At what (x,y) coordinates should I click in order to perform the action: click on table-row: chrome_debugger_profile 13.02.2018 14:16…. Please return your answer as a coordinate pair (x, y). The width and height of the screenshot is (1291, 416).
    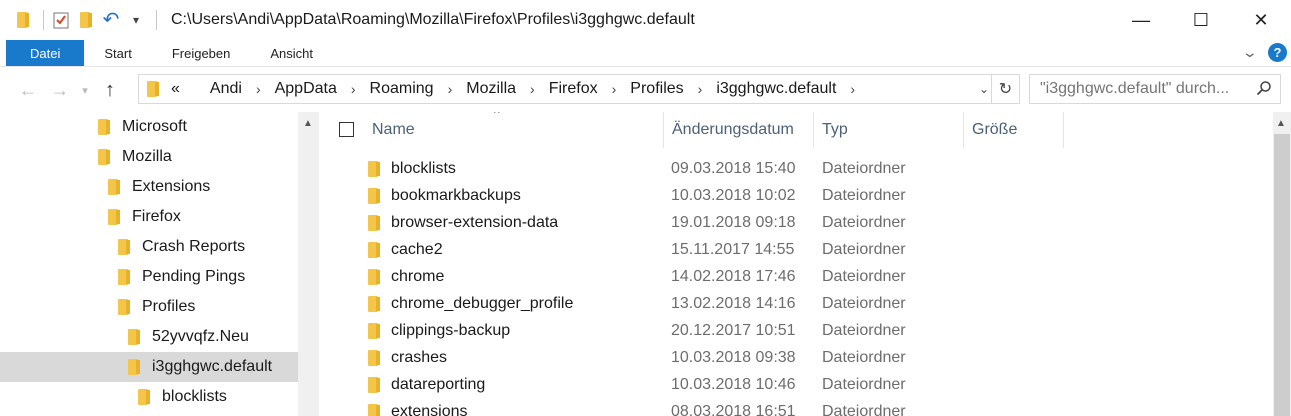
    Looking at the image, I should click on (796, 304).